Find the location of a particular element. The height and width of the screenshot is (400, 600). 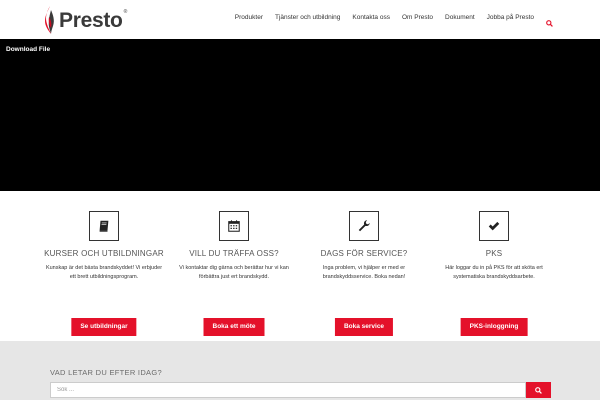

book-meeting-button: Boka ett möte is located at coordinates (234, 327).